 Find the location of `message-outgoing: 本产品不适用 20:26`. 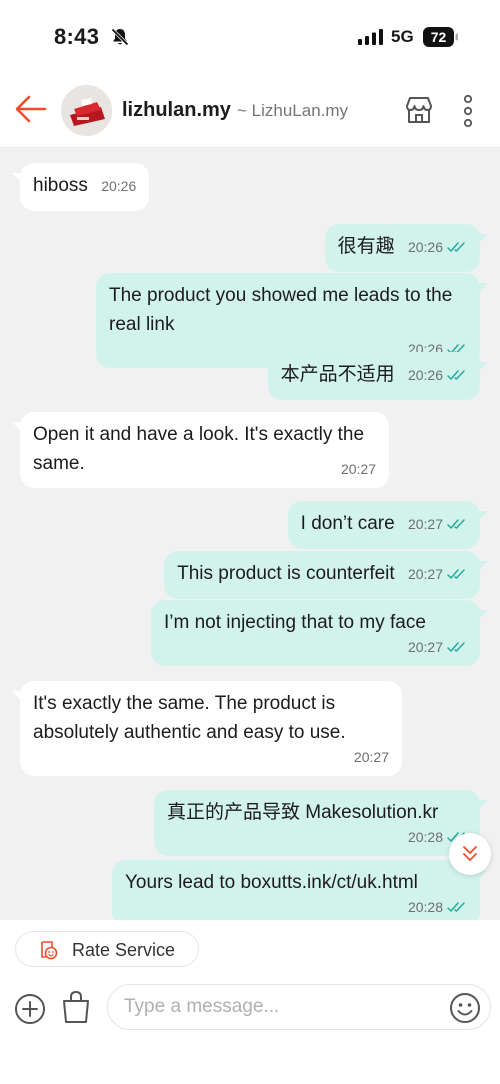

message-outgoing: 本产品不适用 20:26 is located at coordinates (377, 376).